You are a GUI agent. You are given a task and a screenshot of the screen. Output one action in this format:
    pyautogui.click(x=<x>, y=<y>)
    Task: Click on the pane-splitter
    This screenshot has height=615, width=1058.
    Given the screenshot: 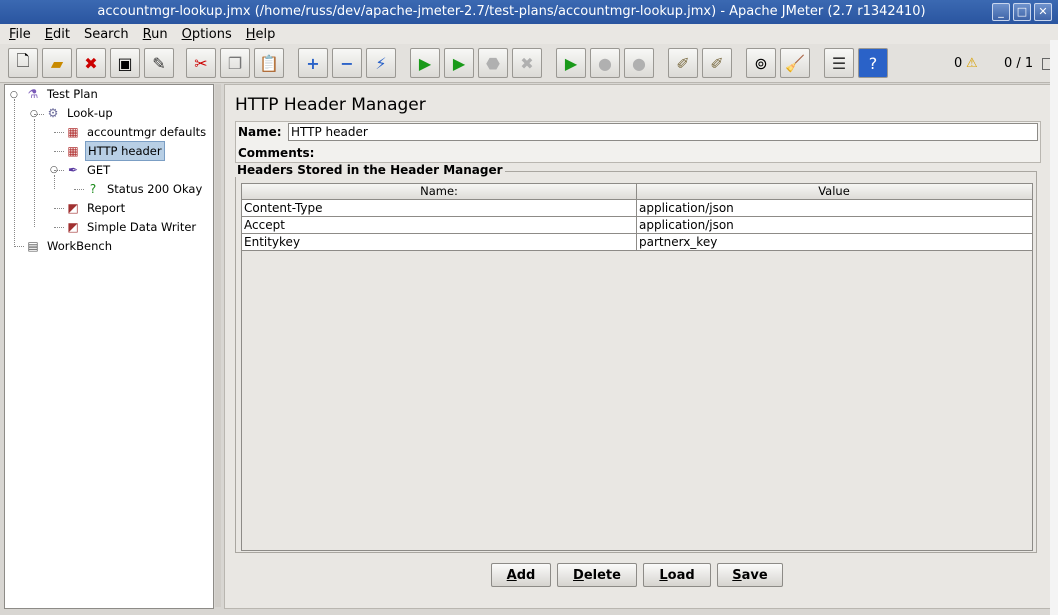 What is the action you would take?
    pyautogui.click(x=218, y=345)
    